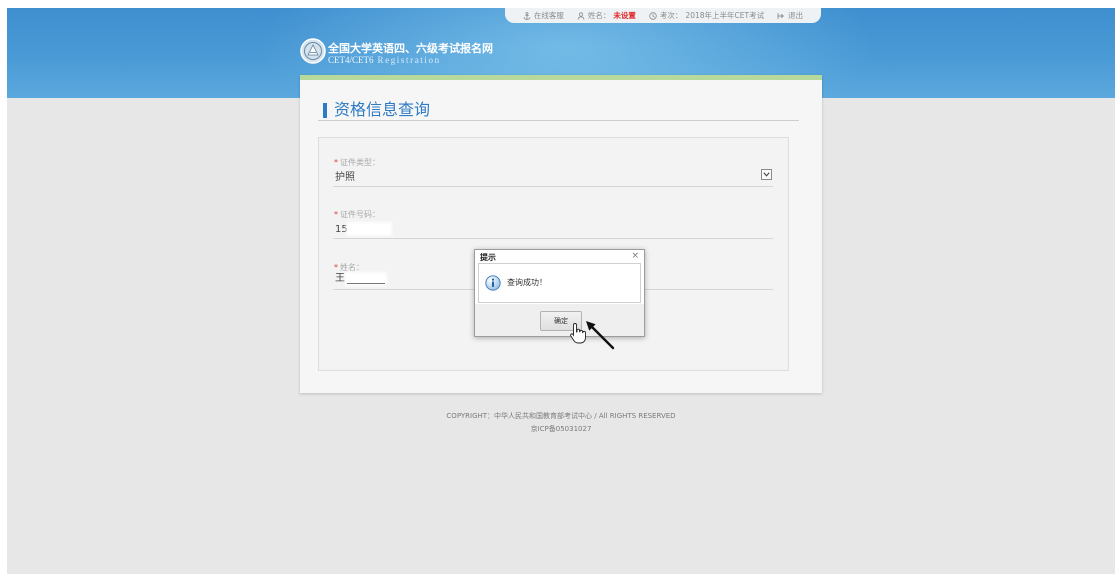 Image resolution: width=1115 pixels, height=574 pixels. I want to click on logout-link: 退出, so click(790, 15).